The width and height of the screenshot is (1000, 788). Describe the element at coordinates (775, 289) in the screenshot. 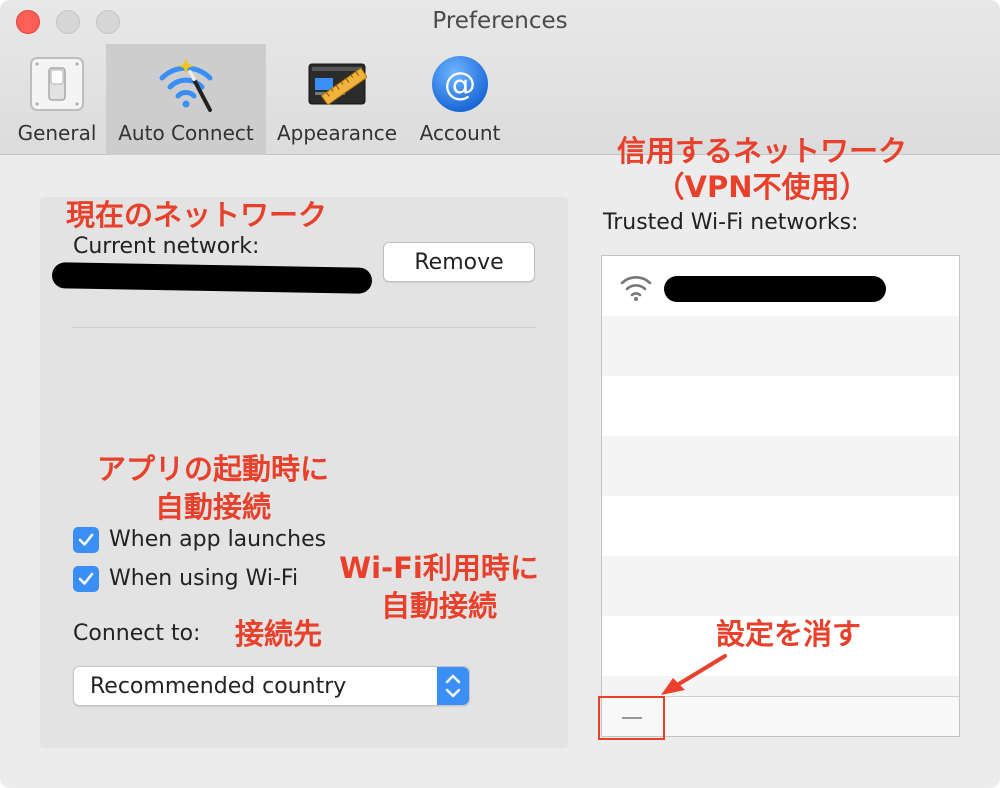

I see `redacted-network-name` at that location.